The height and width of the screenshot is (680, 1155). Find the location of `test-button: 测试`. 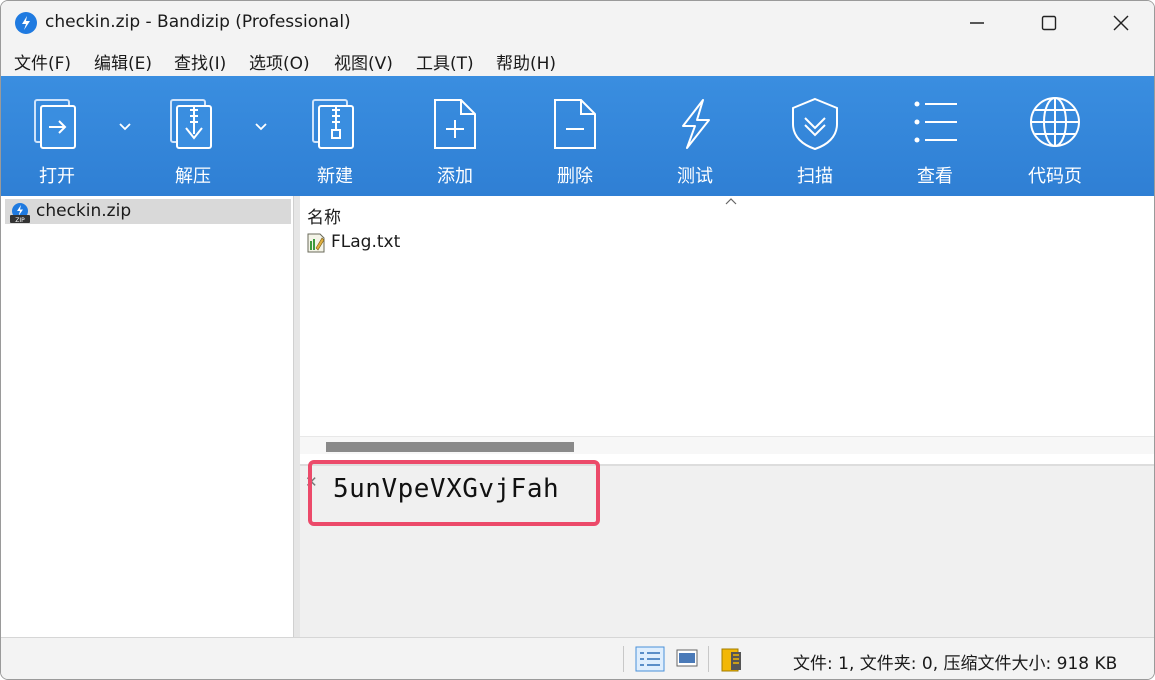

test-button: 测试 is located at coordinates (695, 136).